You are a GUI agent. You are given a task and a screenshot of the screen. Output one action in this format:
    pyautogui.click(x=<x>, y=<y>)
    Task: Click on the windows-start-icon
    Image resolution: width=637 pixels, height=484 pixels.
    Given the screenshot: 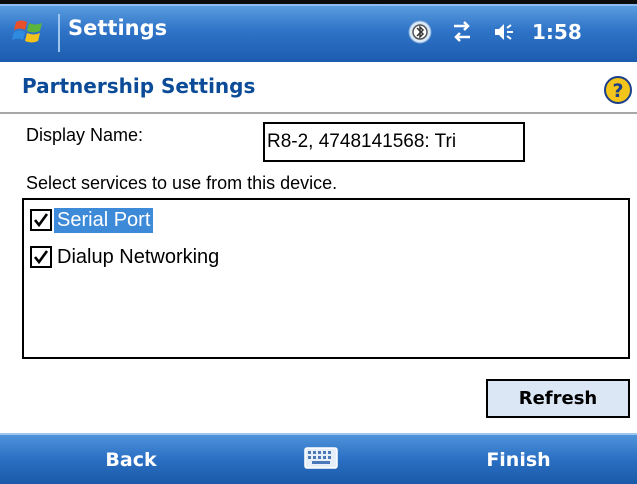 What is the action you would take?
    pyautogui.click(x=29, y=31)
    